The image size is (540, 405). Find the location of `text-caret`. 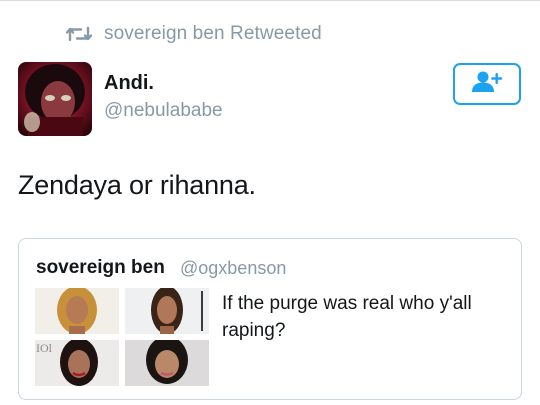

text-caret is located at coordinates (202, 311).